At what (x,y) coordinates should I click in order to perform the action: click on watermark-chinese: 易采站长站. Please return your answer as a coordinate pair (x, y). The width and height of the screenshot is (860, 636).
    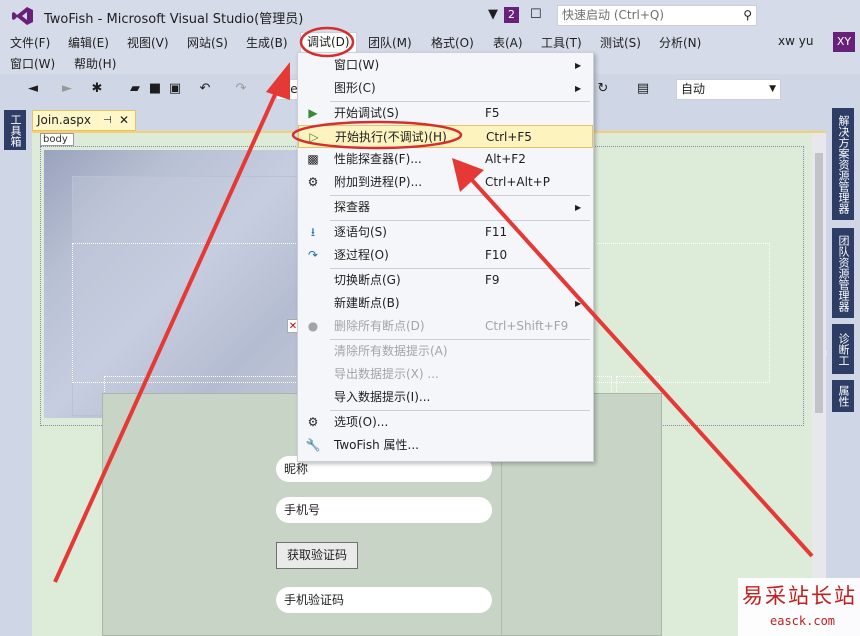
    Looking at the image, I should click on (799, 596).